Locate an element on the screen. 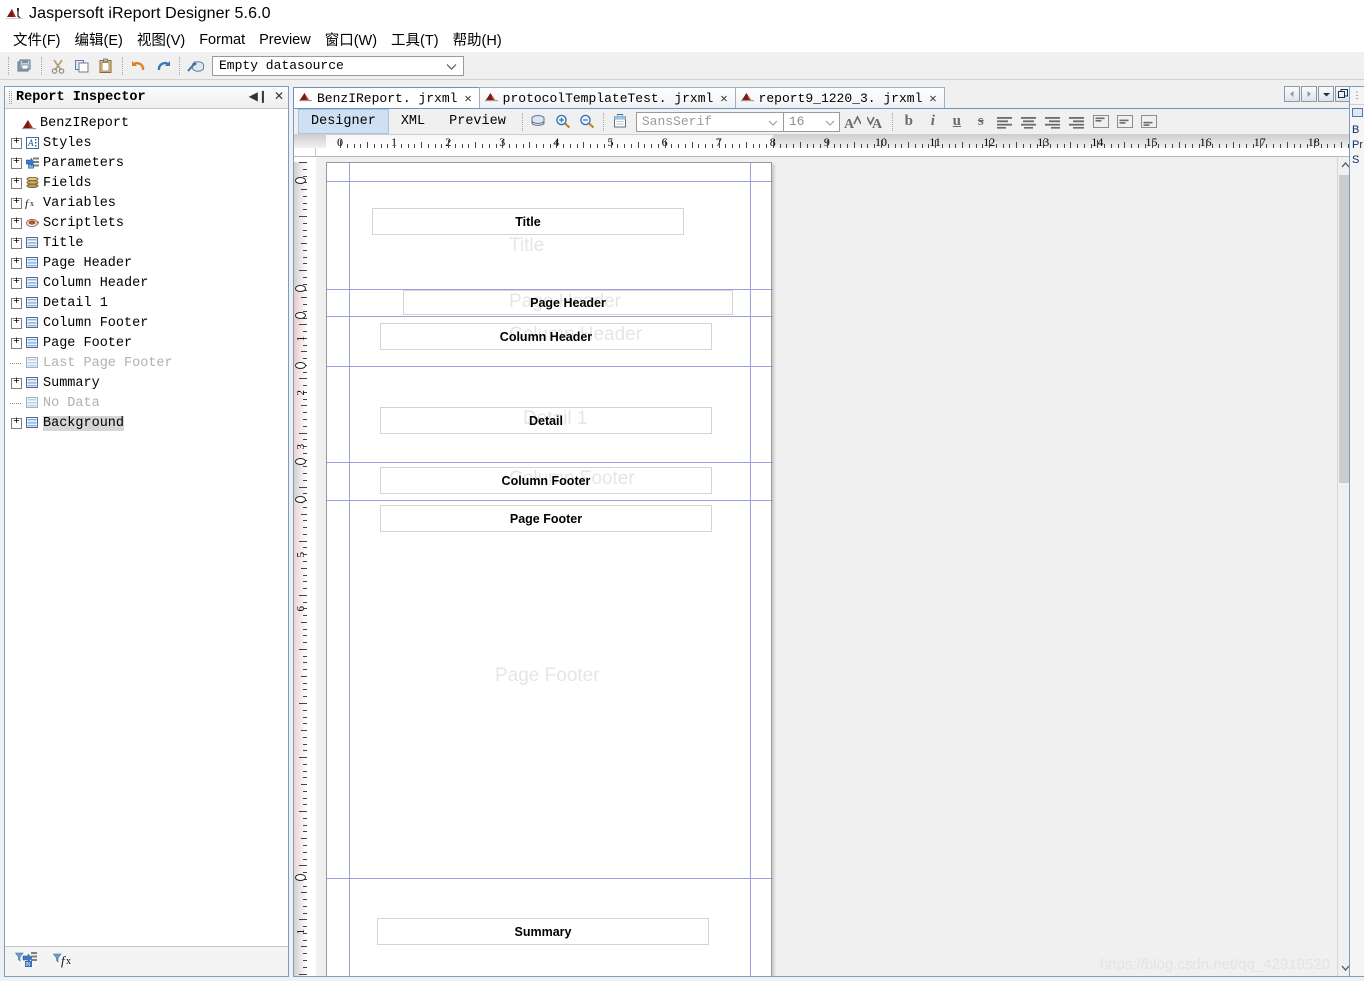 The image size is (1364, 981). menu-preview: Preview is located at coordinates (285, 40).